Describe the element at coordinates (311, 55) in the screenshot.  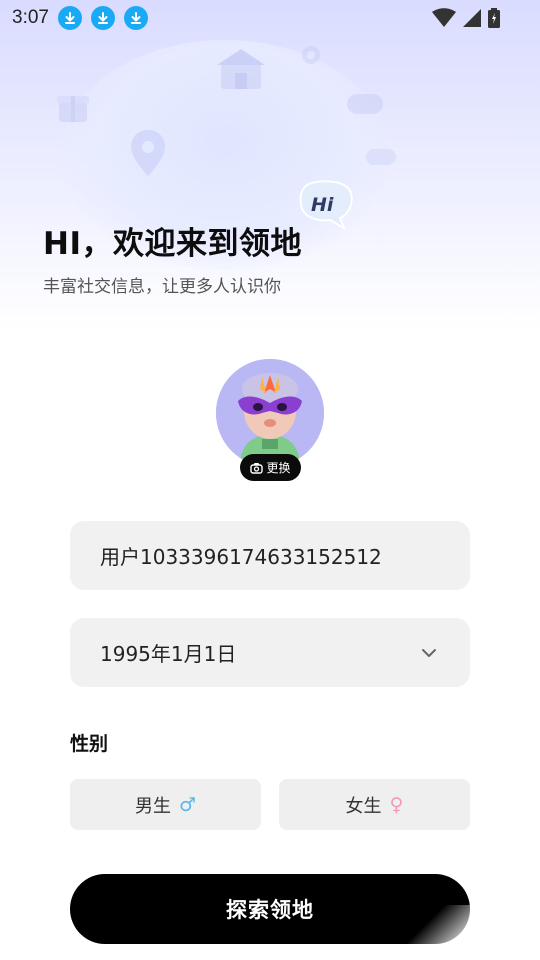
I see `gear-icon` at that location.